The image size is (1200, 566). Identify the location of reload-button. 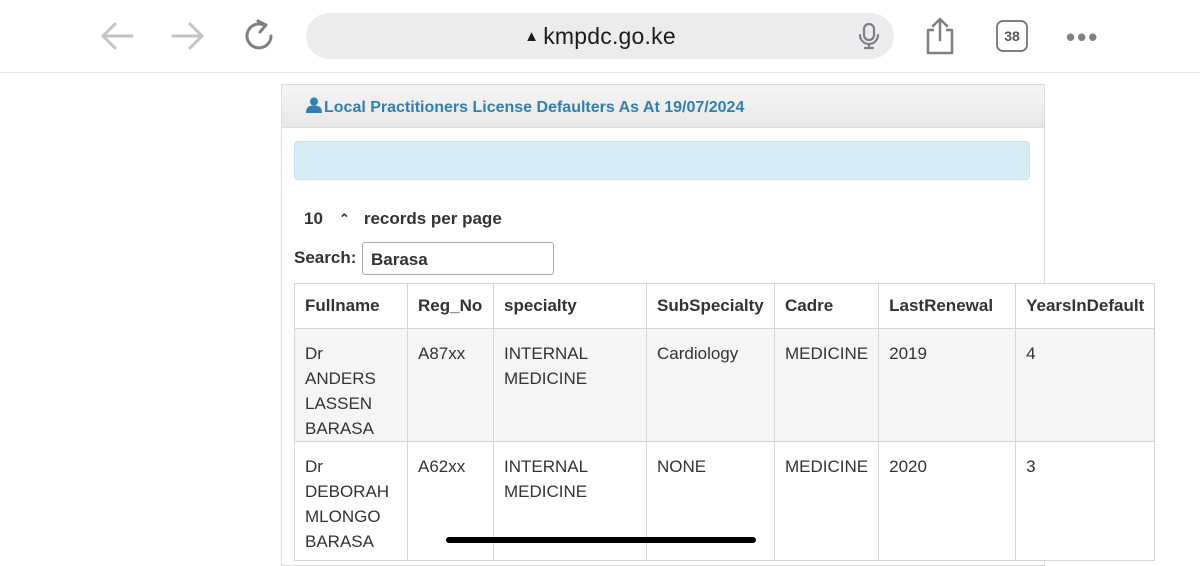
(260, 36).